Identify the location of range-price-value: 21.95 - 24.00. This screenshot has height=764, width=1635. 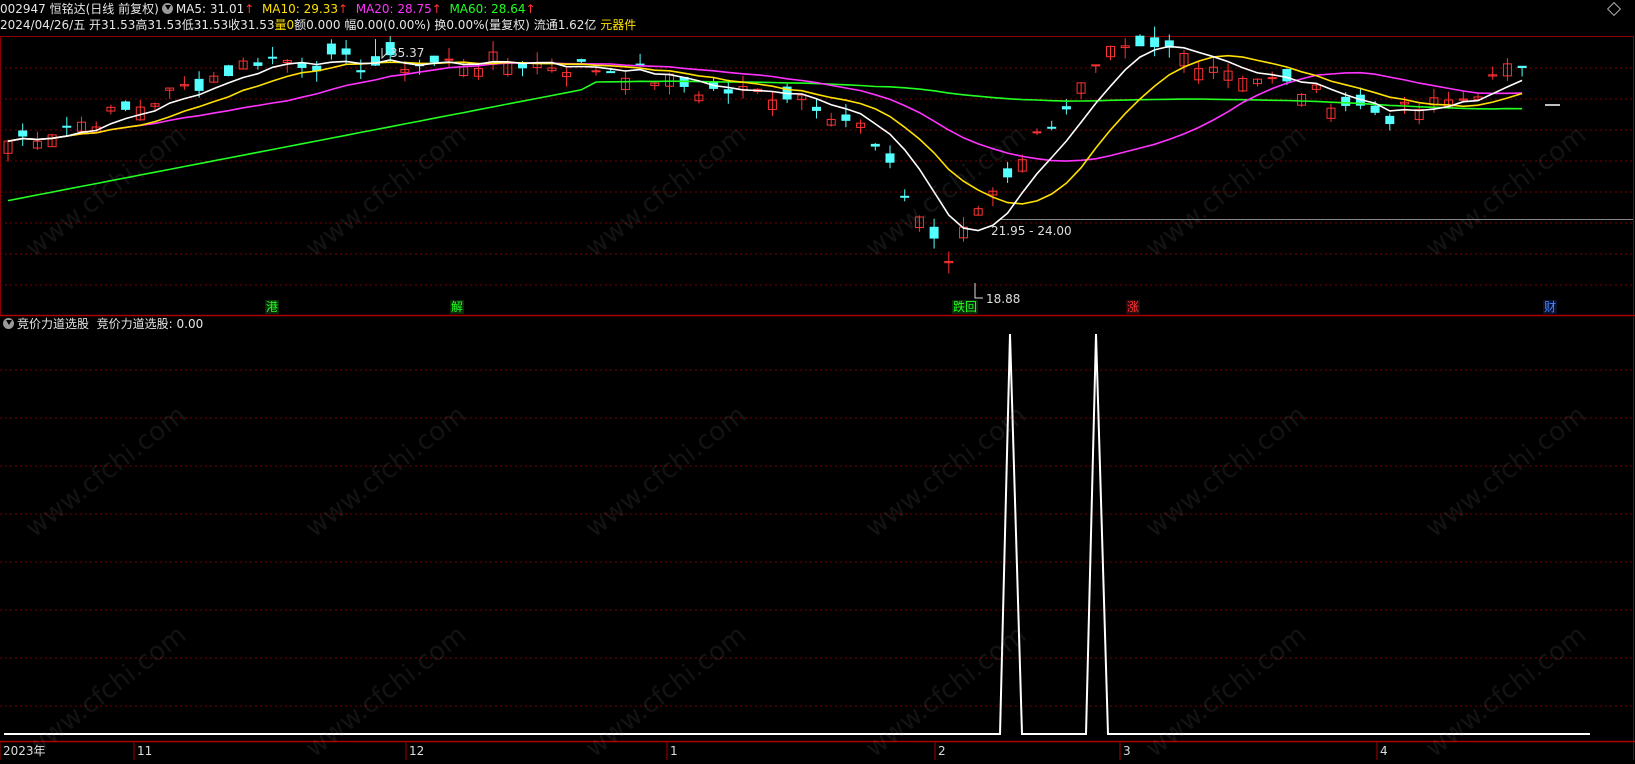
(1031, 231).